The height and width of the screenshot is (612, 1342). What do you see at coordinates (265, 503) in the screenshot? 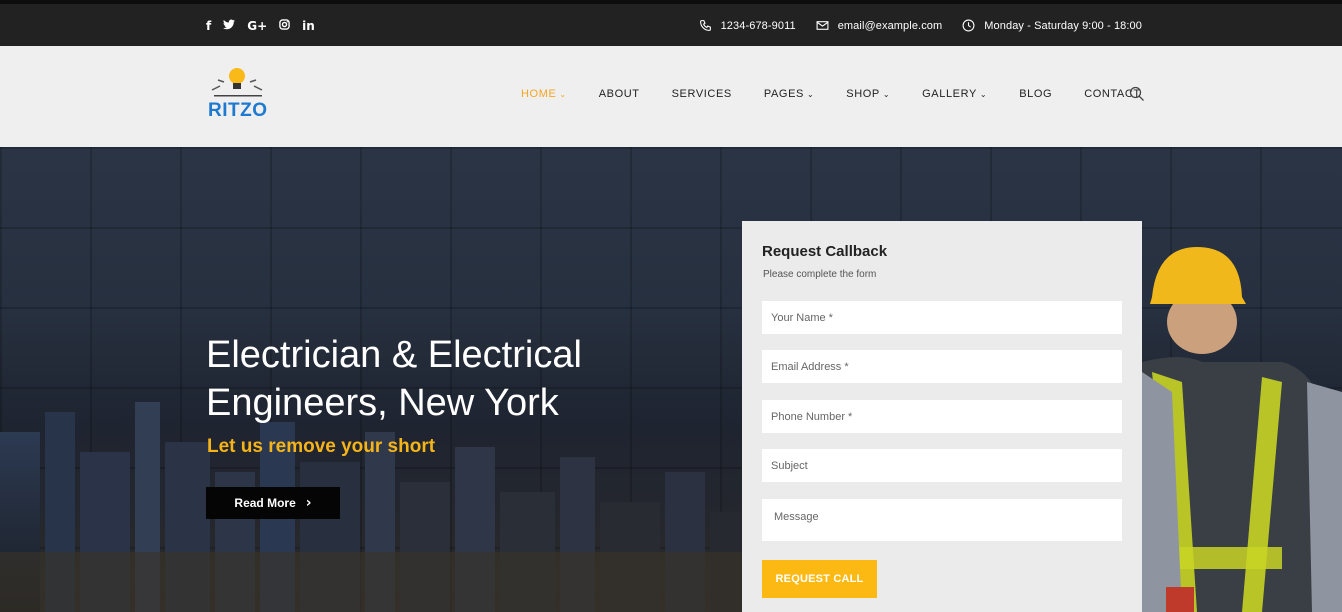
I see `read-more-label: Read More` at bounding box center [265, 503].